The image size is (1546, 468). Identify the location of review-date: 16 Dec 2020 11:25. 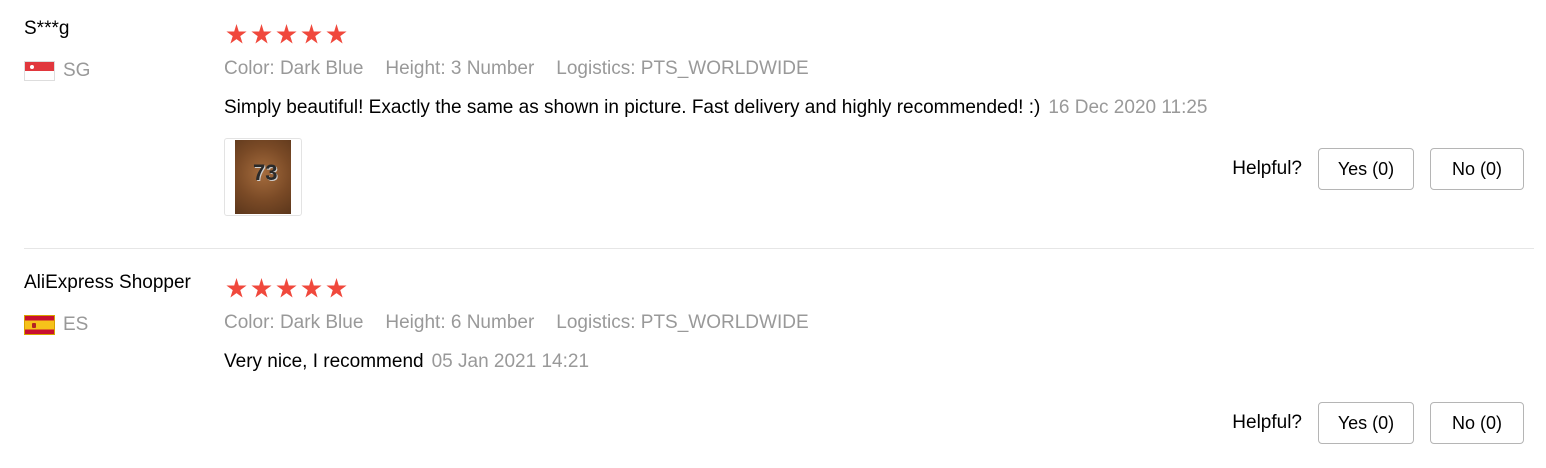
(1128, 107).